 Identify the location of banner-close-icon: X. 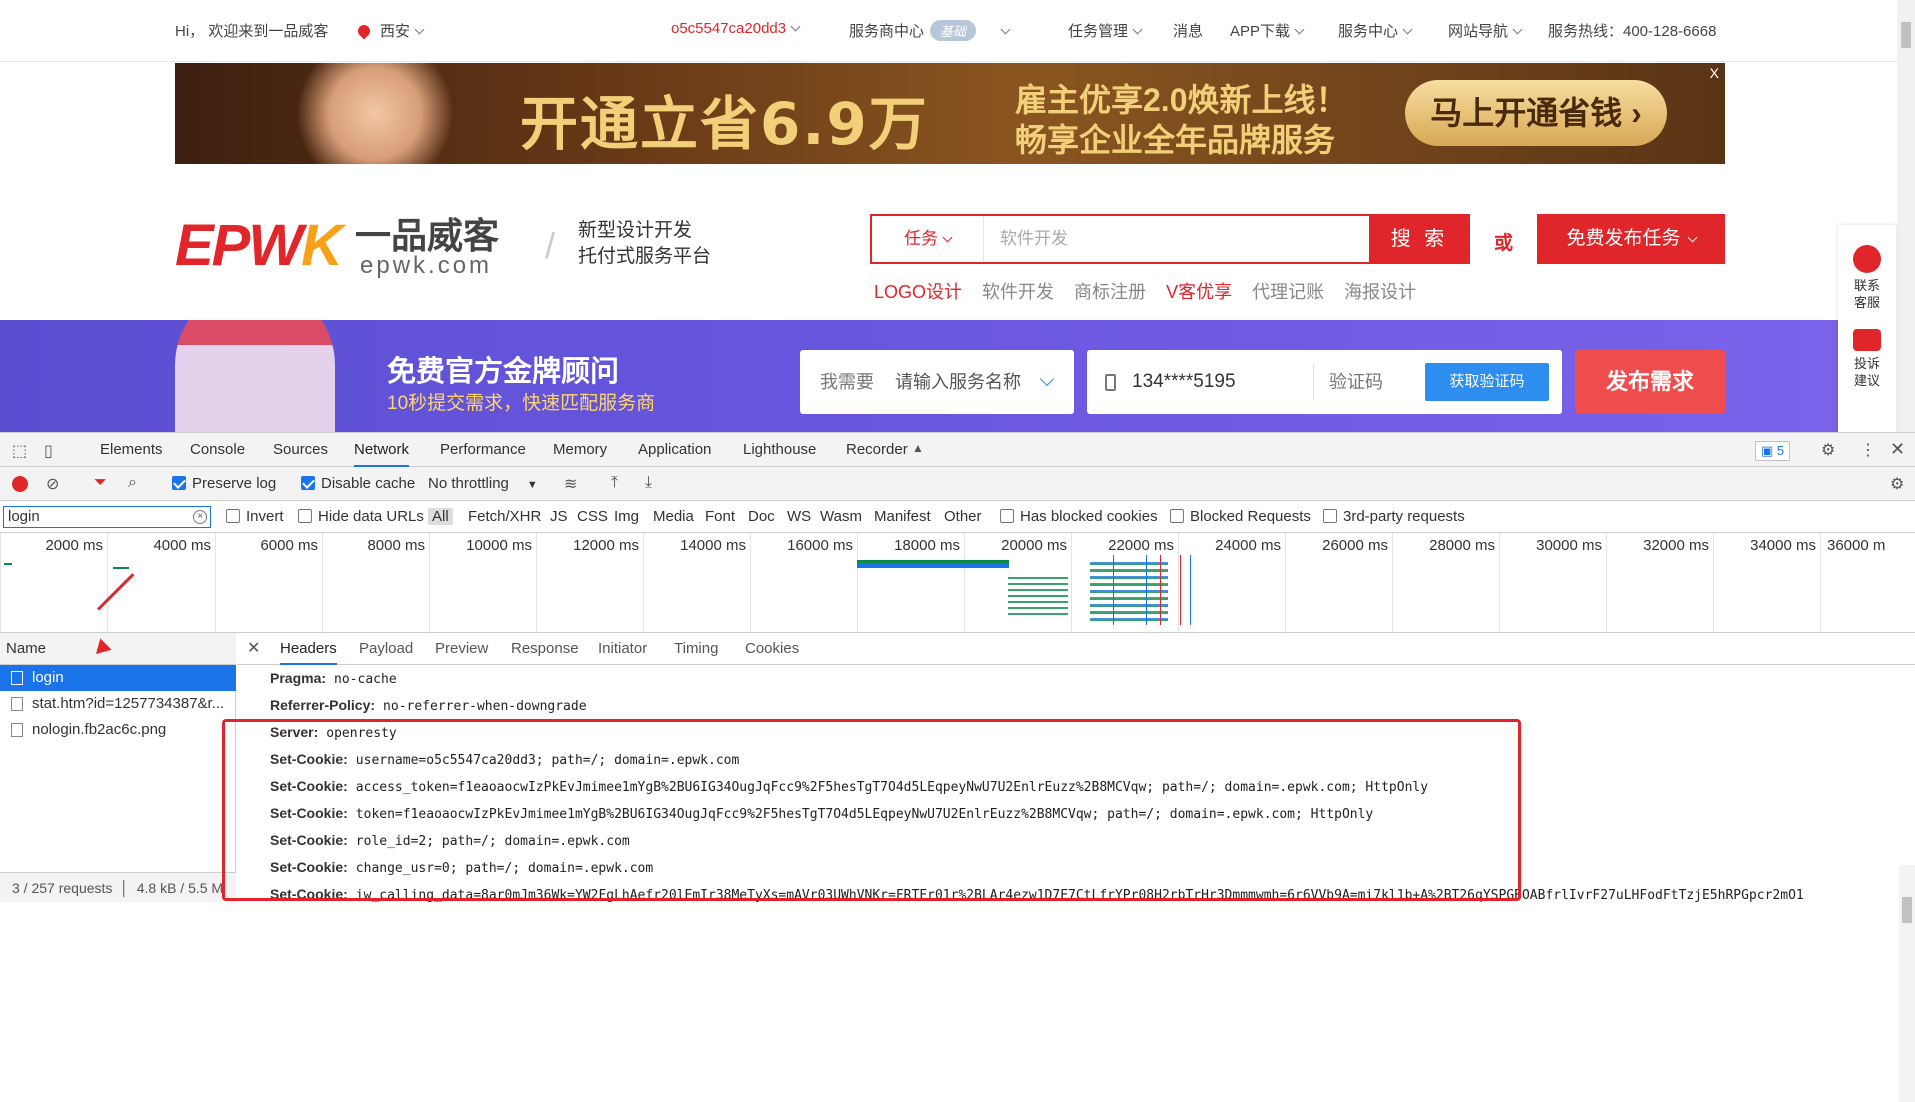
(1714, 73).